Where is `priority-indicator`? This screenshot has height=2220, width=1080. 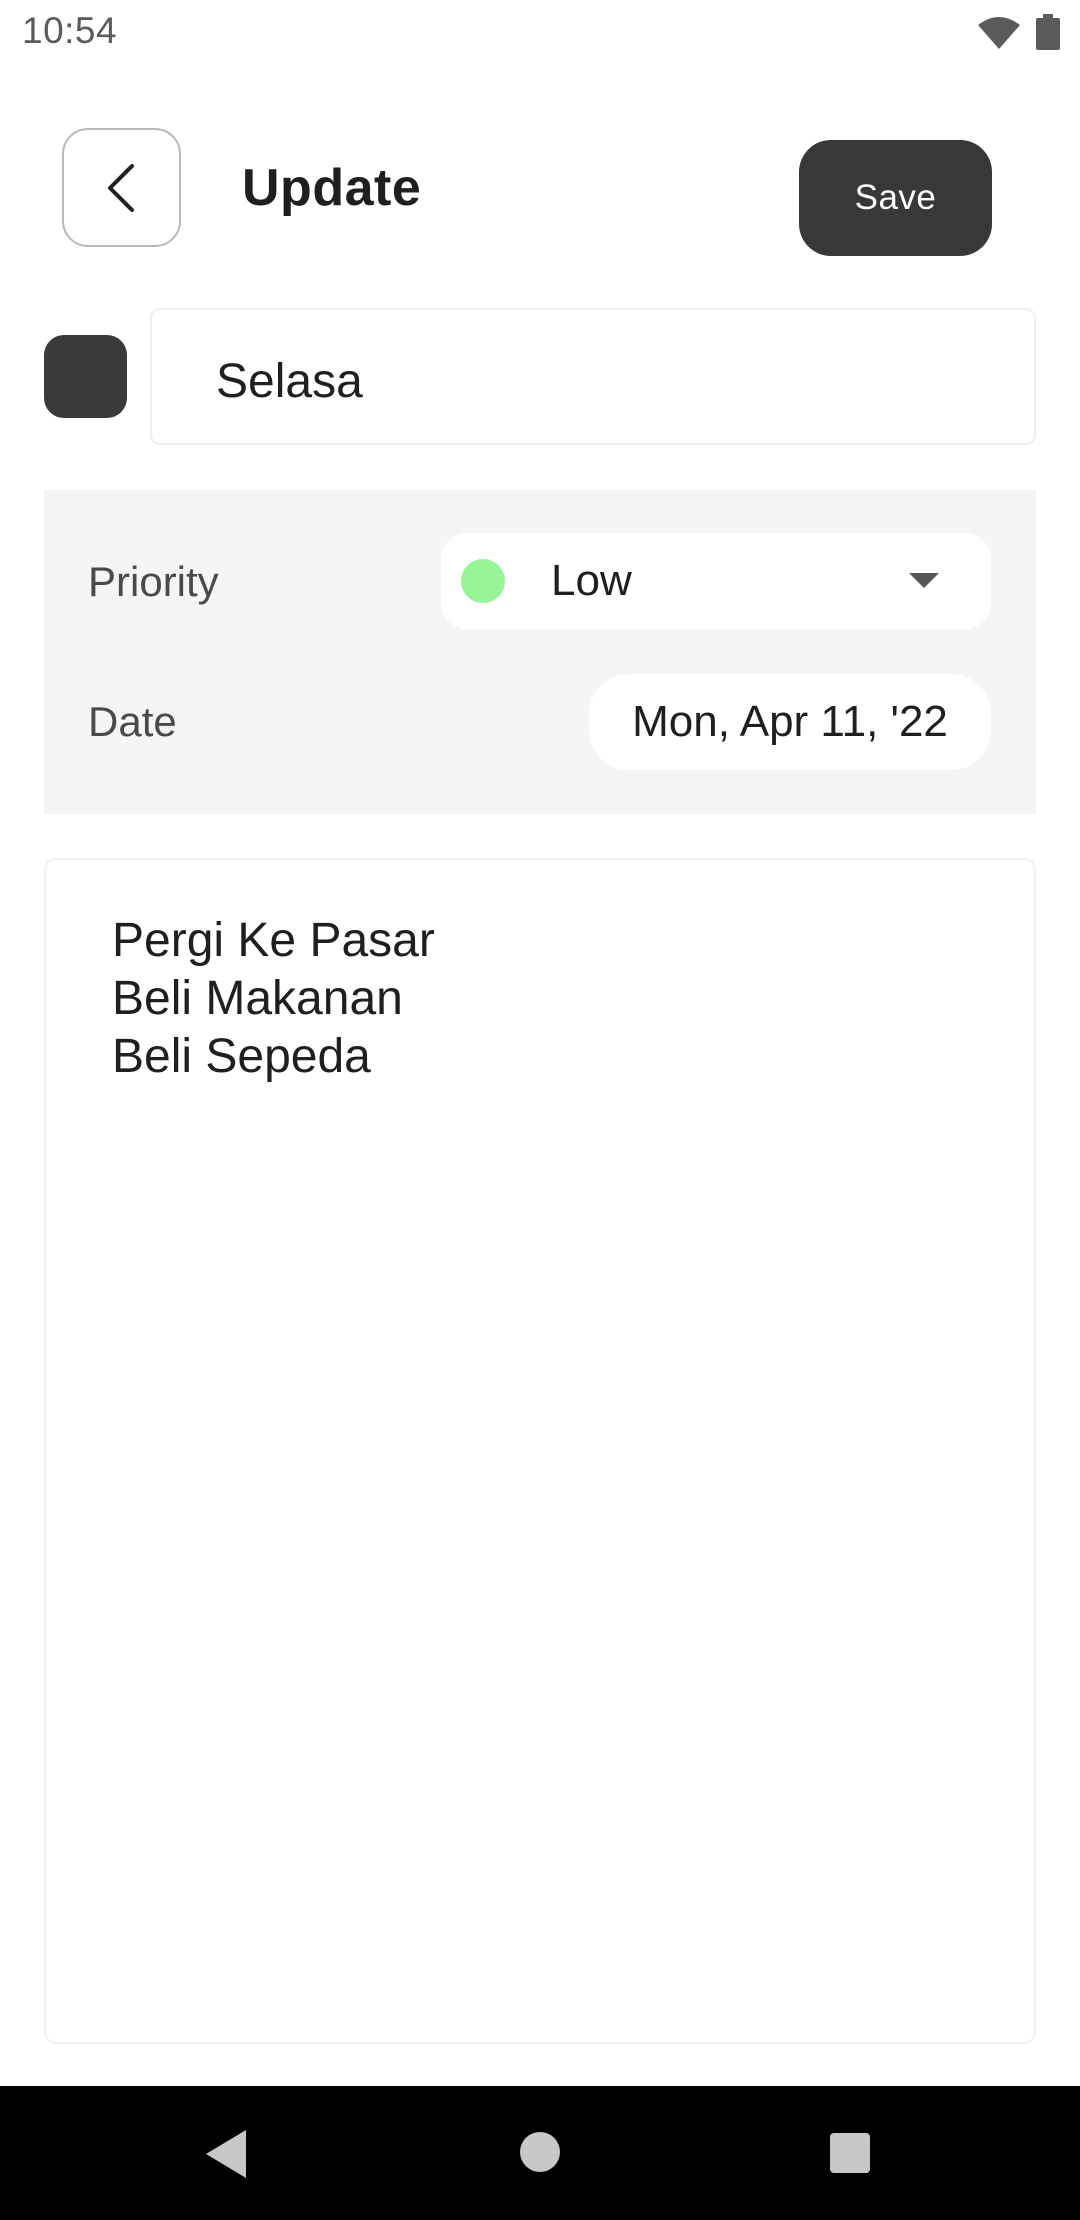 priority-indicator is located at coordinates (483, 581).